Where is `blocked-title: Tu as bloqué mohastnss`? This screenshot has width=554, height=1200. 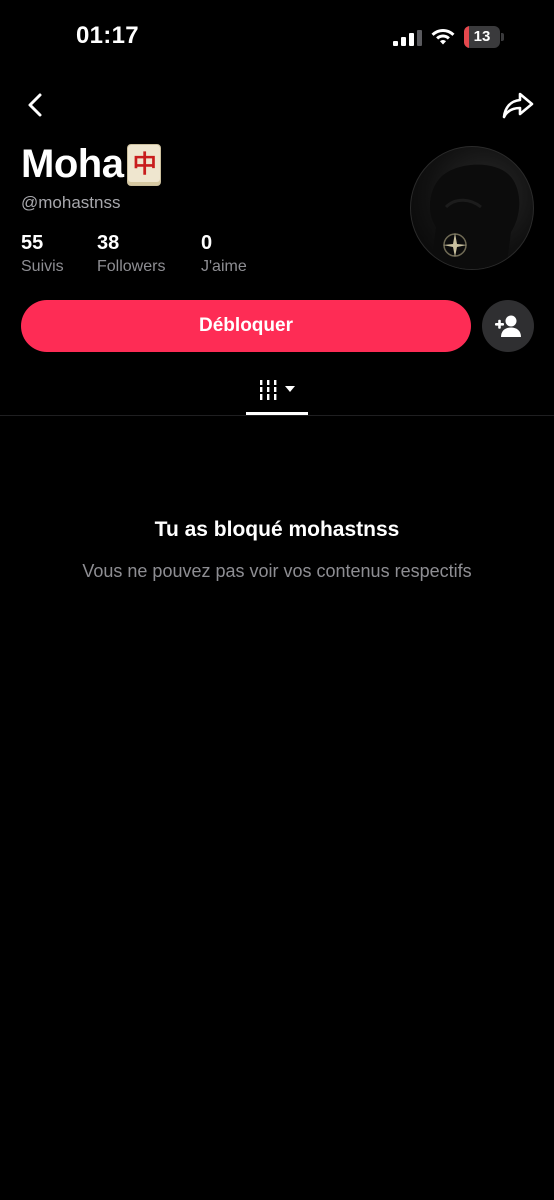 blocked-title: Tu as bloqué mohastnss is located at coordinates (277, 529).